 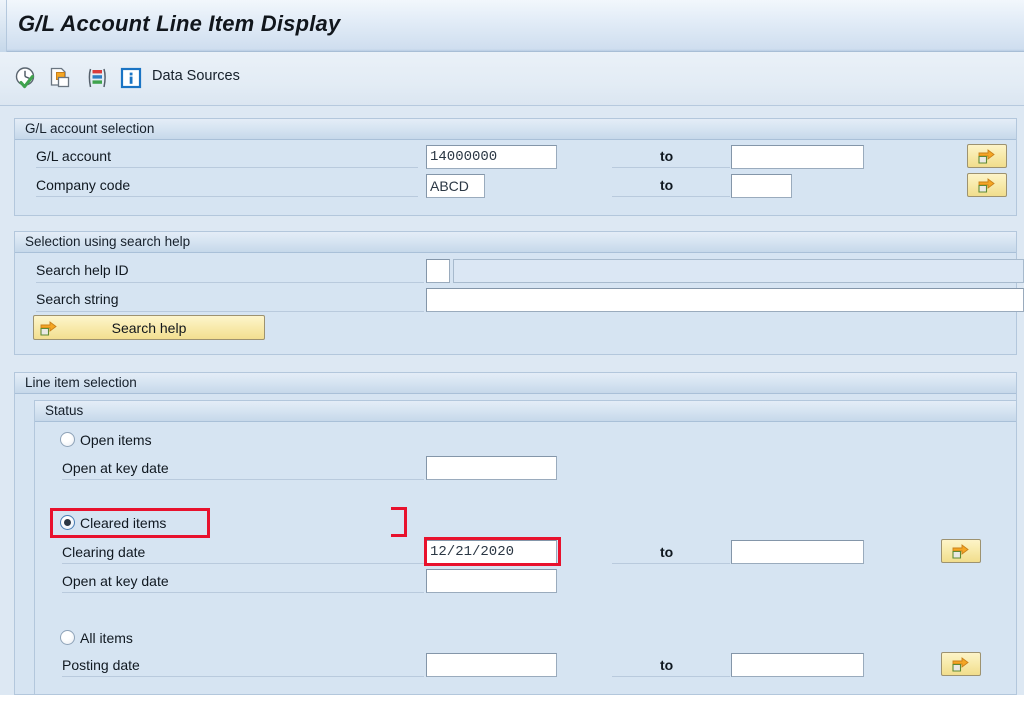 What do you see at coordinates (512, 26) in the screenshot?
I see `window-title-bar: G/L Account Line Item Display` at bounding box center [512, 26].